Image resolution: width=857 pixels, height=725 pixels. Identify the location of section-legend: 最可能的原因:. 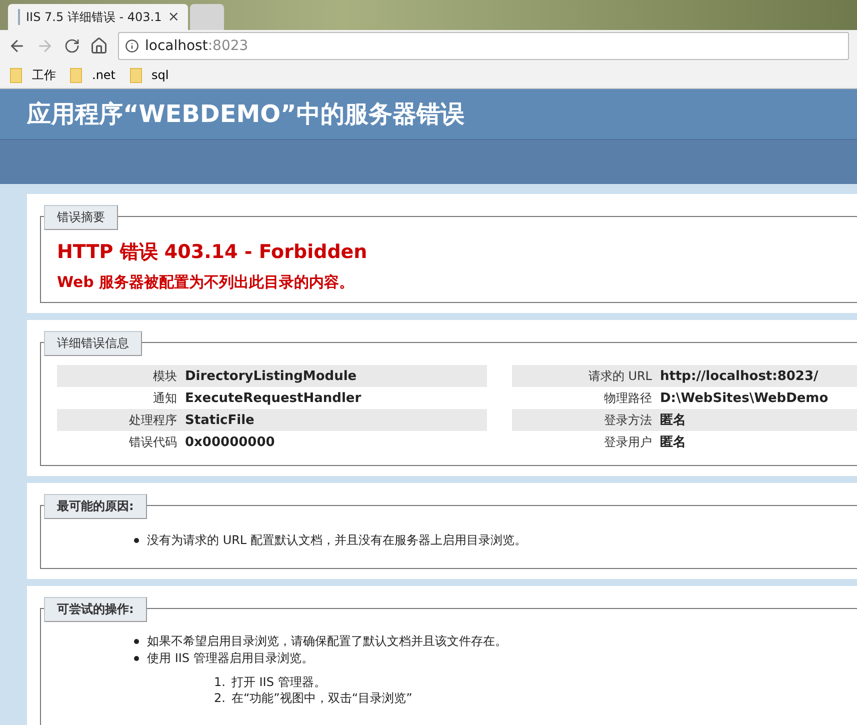
(95, 506).